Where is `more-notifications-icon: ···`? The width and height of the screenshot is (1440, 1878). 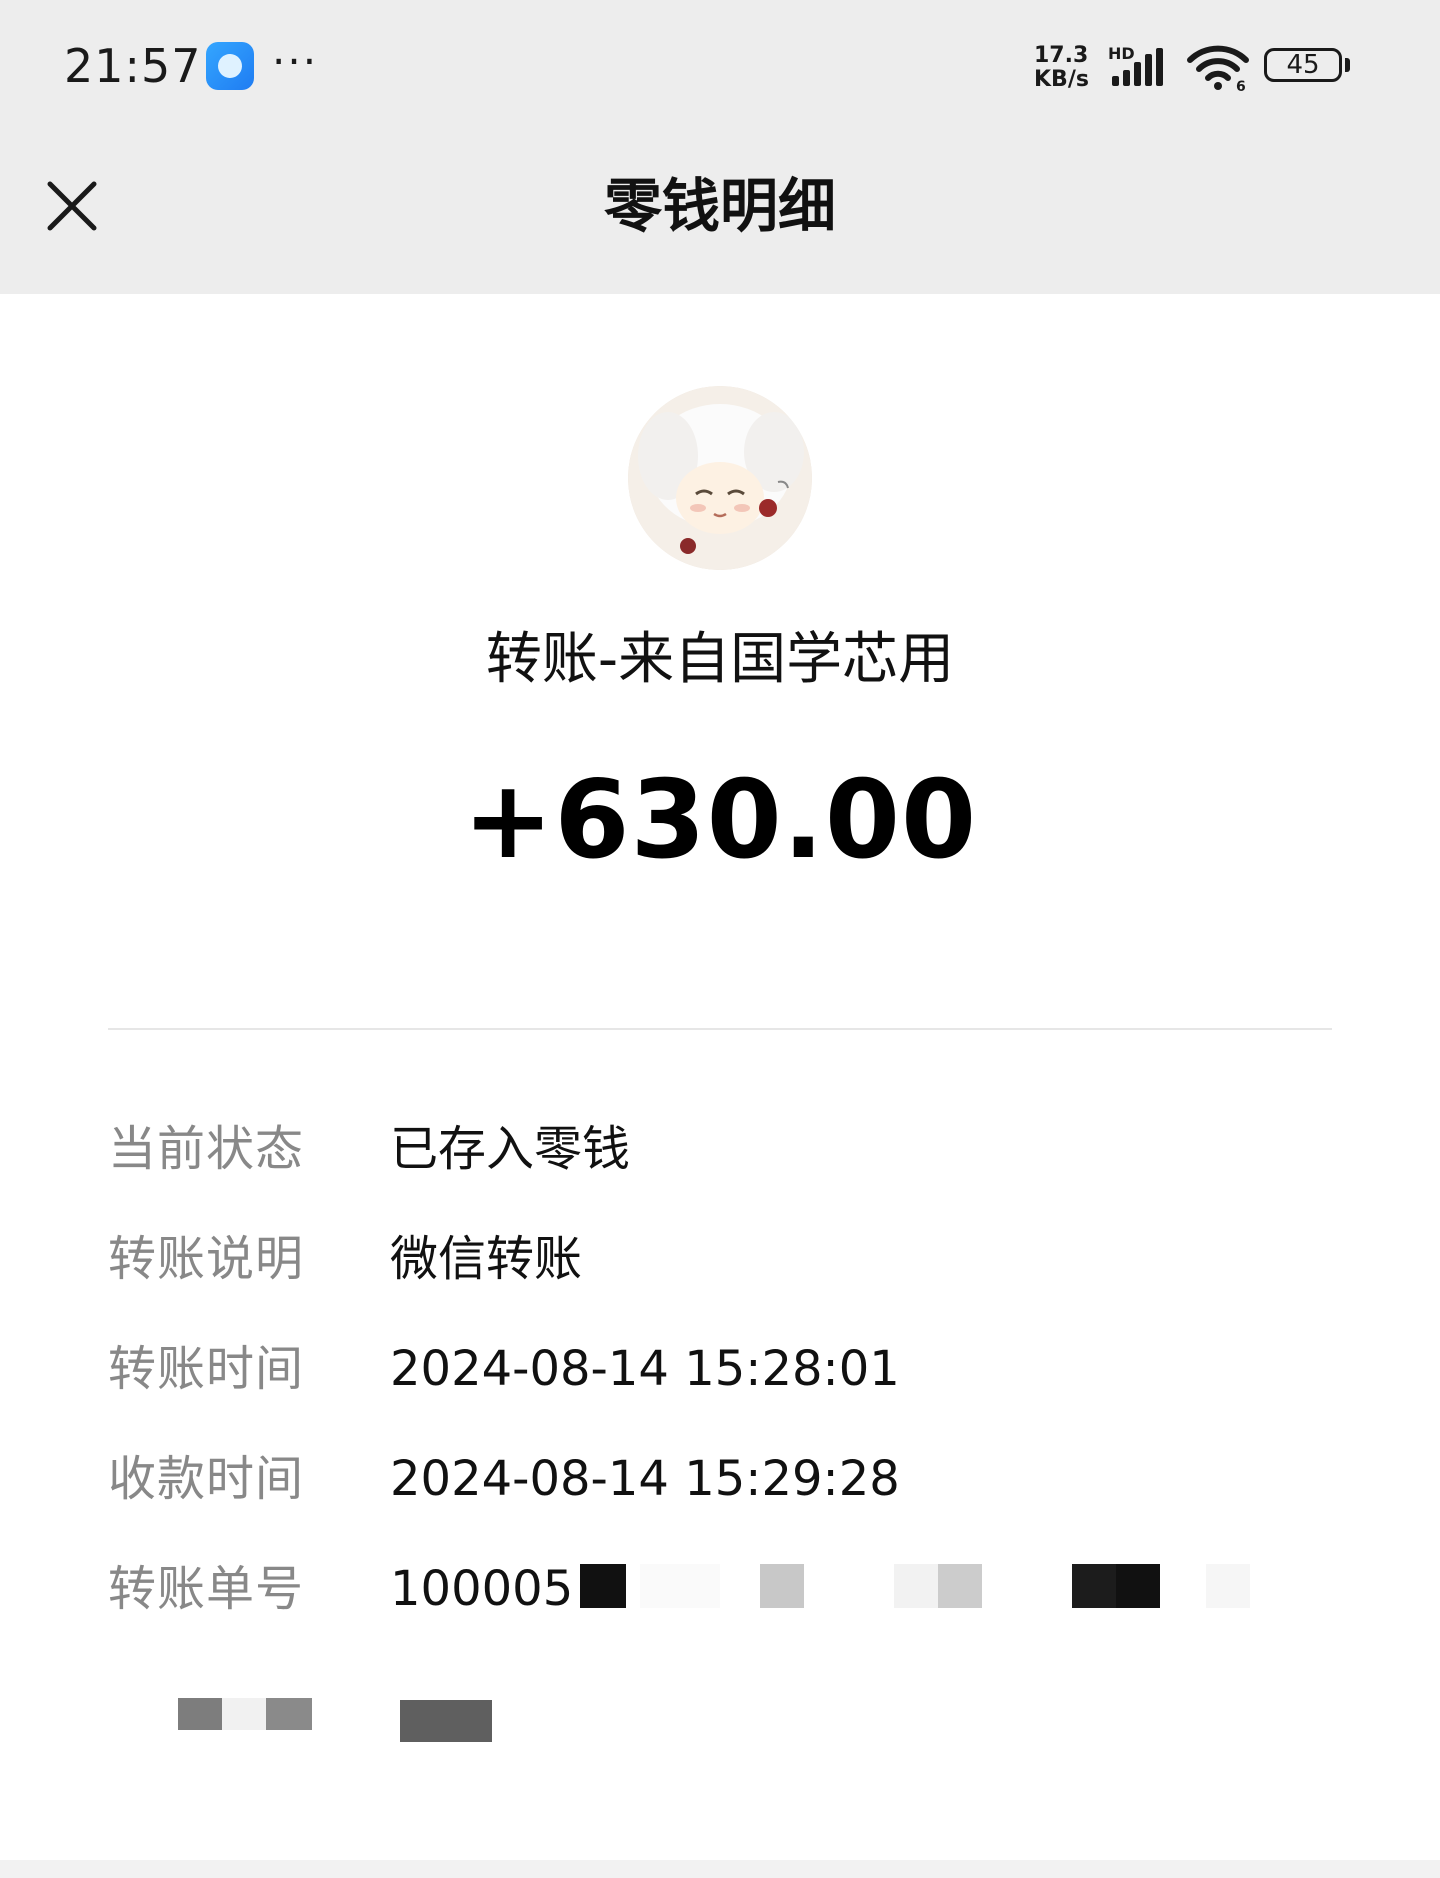 more-notifications-icon: ··· is located at coordinates (295, 61).